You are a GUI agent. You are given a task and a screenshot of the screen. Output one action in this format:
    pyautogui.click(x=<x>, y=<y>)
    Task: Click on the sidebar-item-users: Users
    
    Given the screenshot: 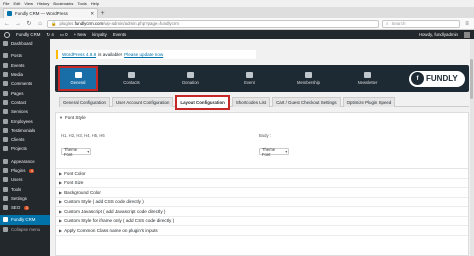 What is the action you would take?
    pyautogui.click(x=25, y=179)
    